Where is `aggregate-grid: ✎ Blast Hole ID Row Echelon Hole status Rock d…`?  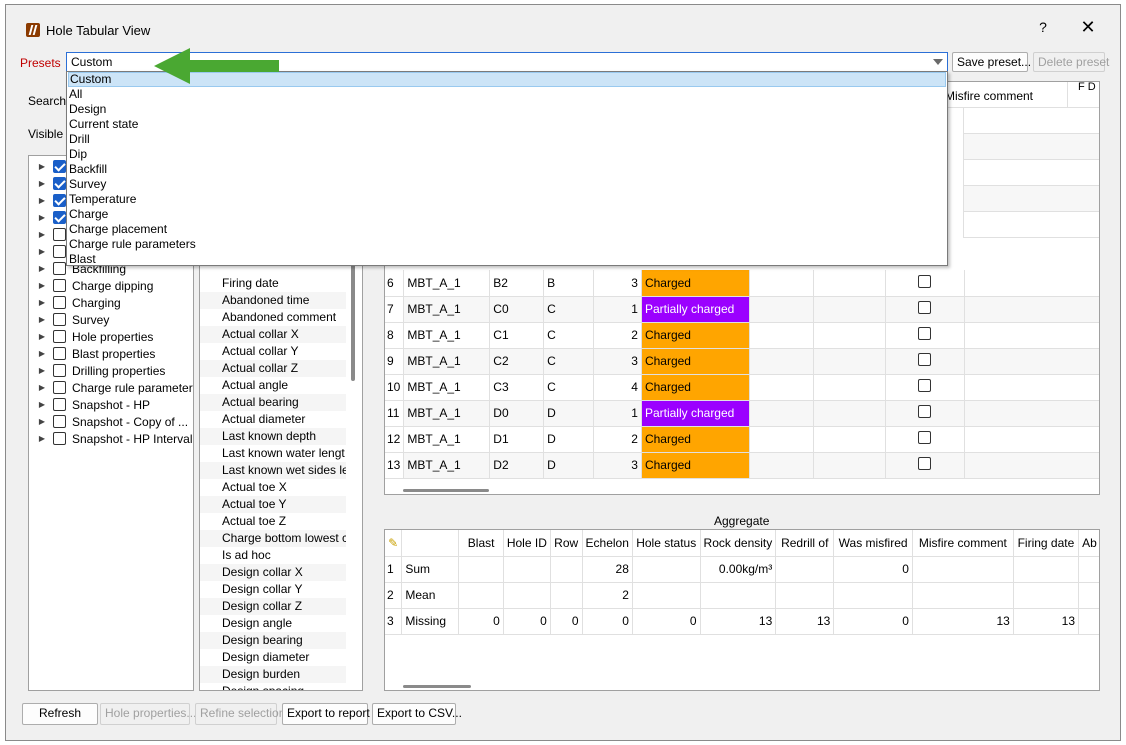
aggregate-grid: ✎ Blast Hole ID Row Echelon Hole status Rock d… is located at coordinates (742, 610).